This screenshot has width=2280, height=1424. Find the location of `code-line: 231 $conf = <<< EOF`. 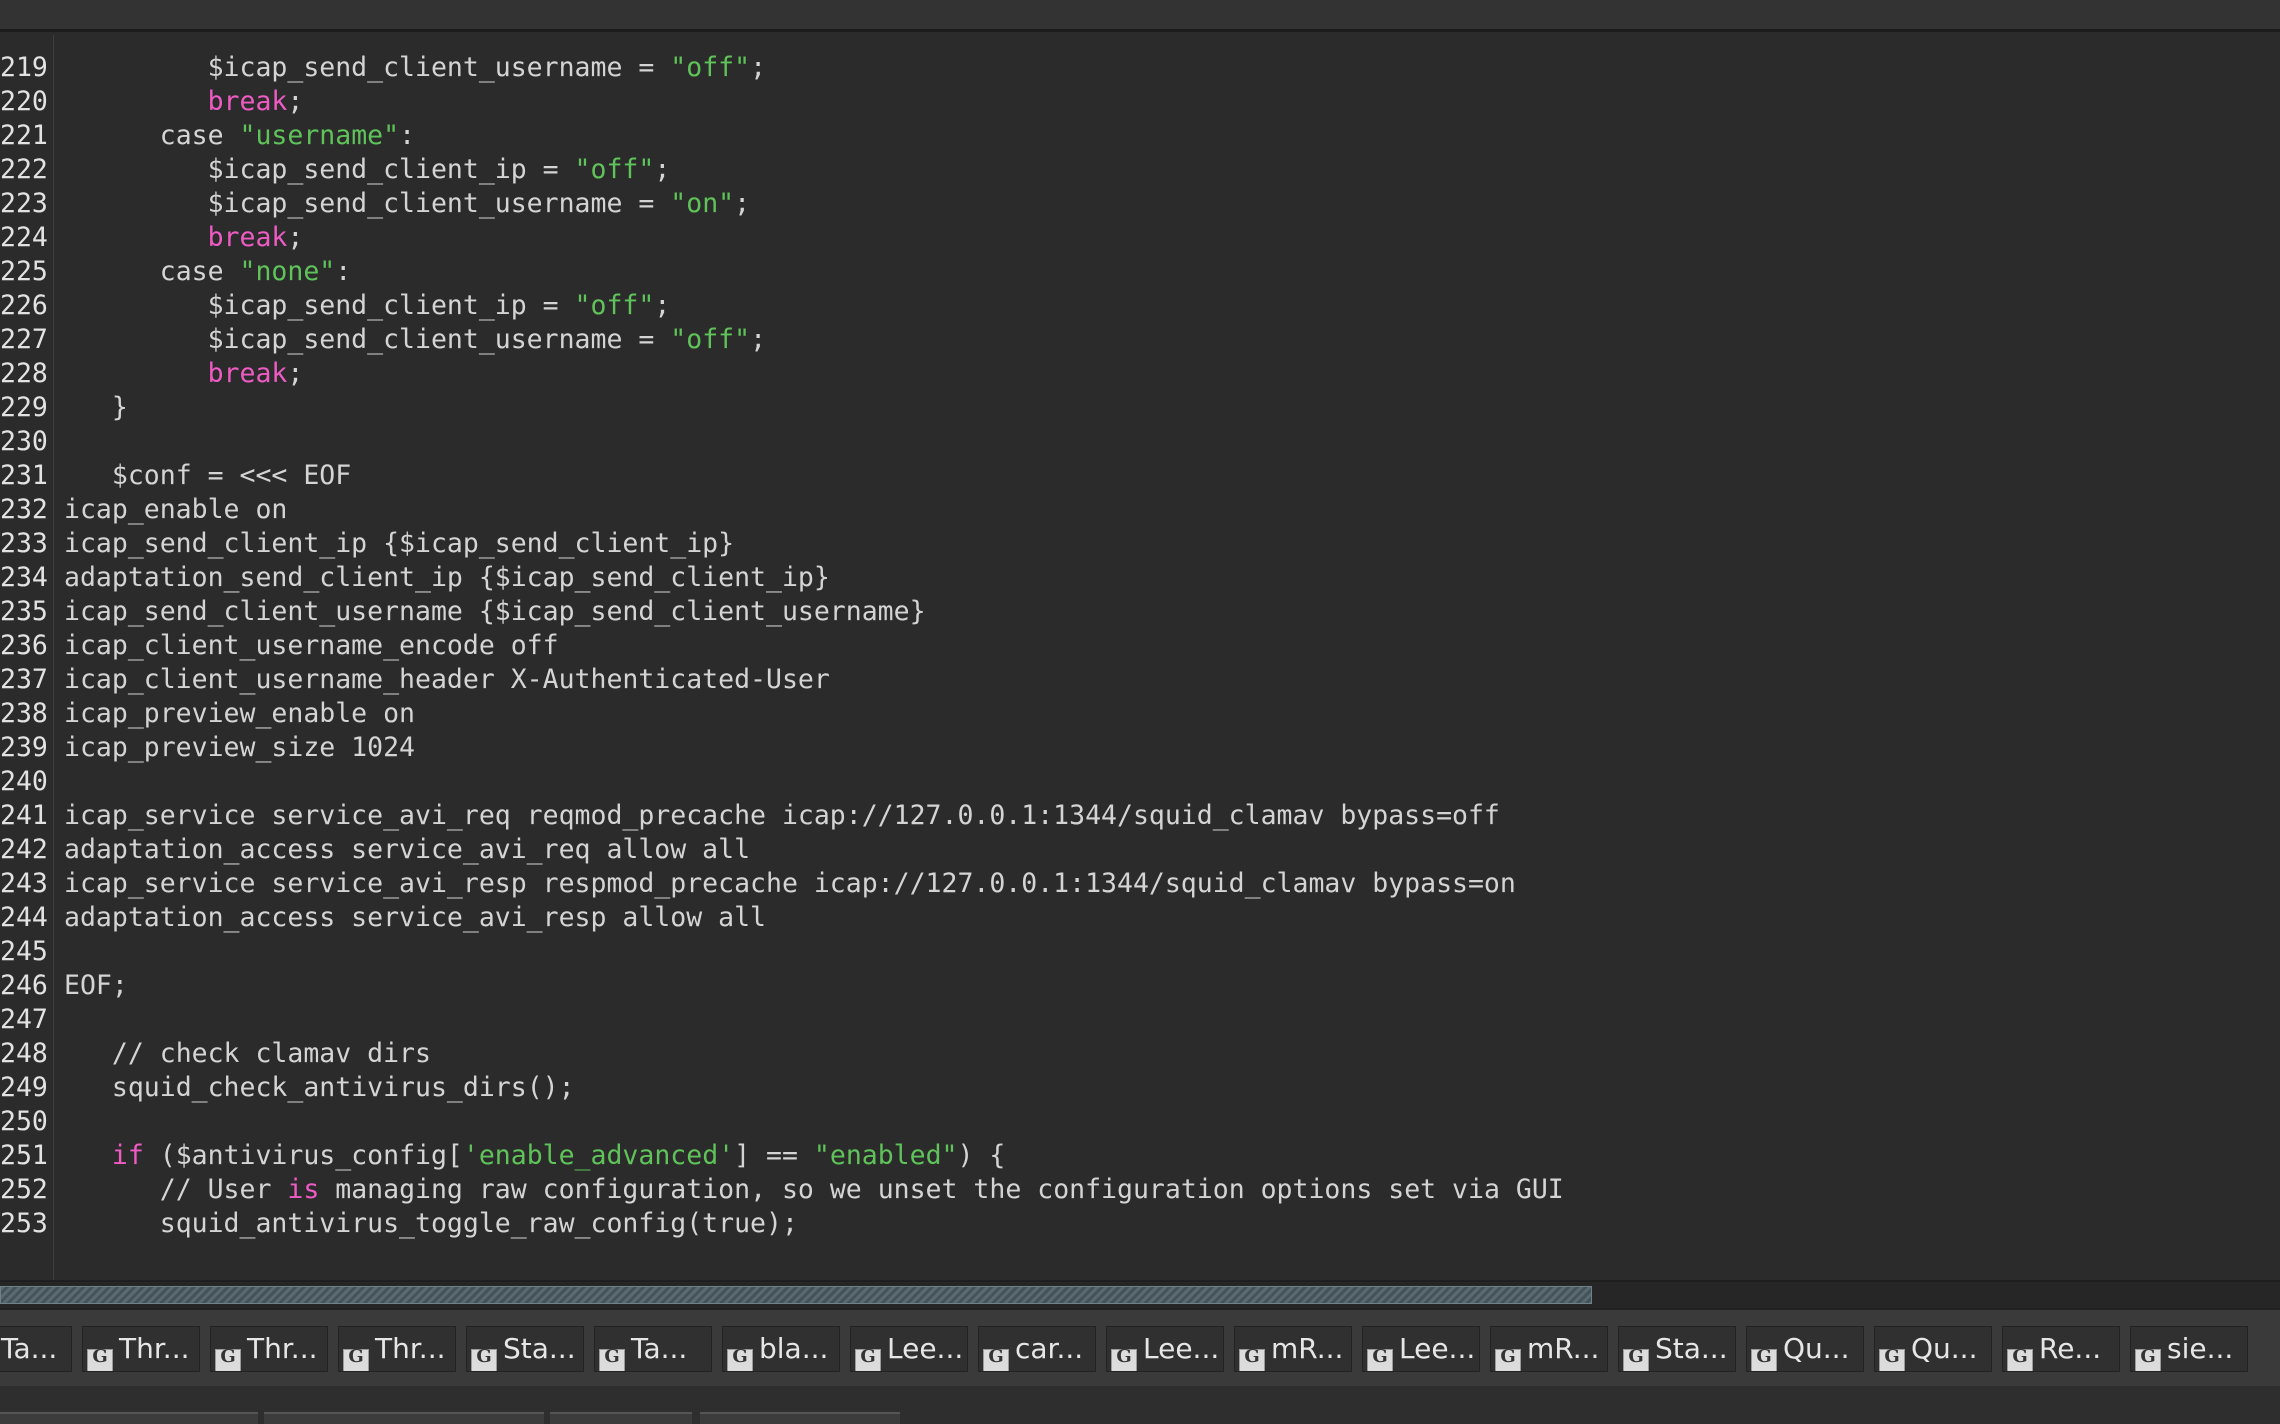

code-line: 231 $conf = <<< EOF is located at coordinates (1140, 476).